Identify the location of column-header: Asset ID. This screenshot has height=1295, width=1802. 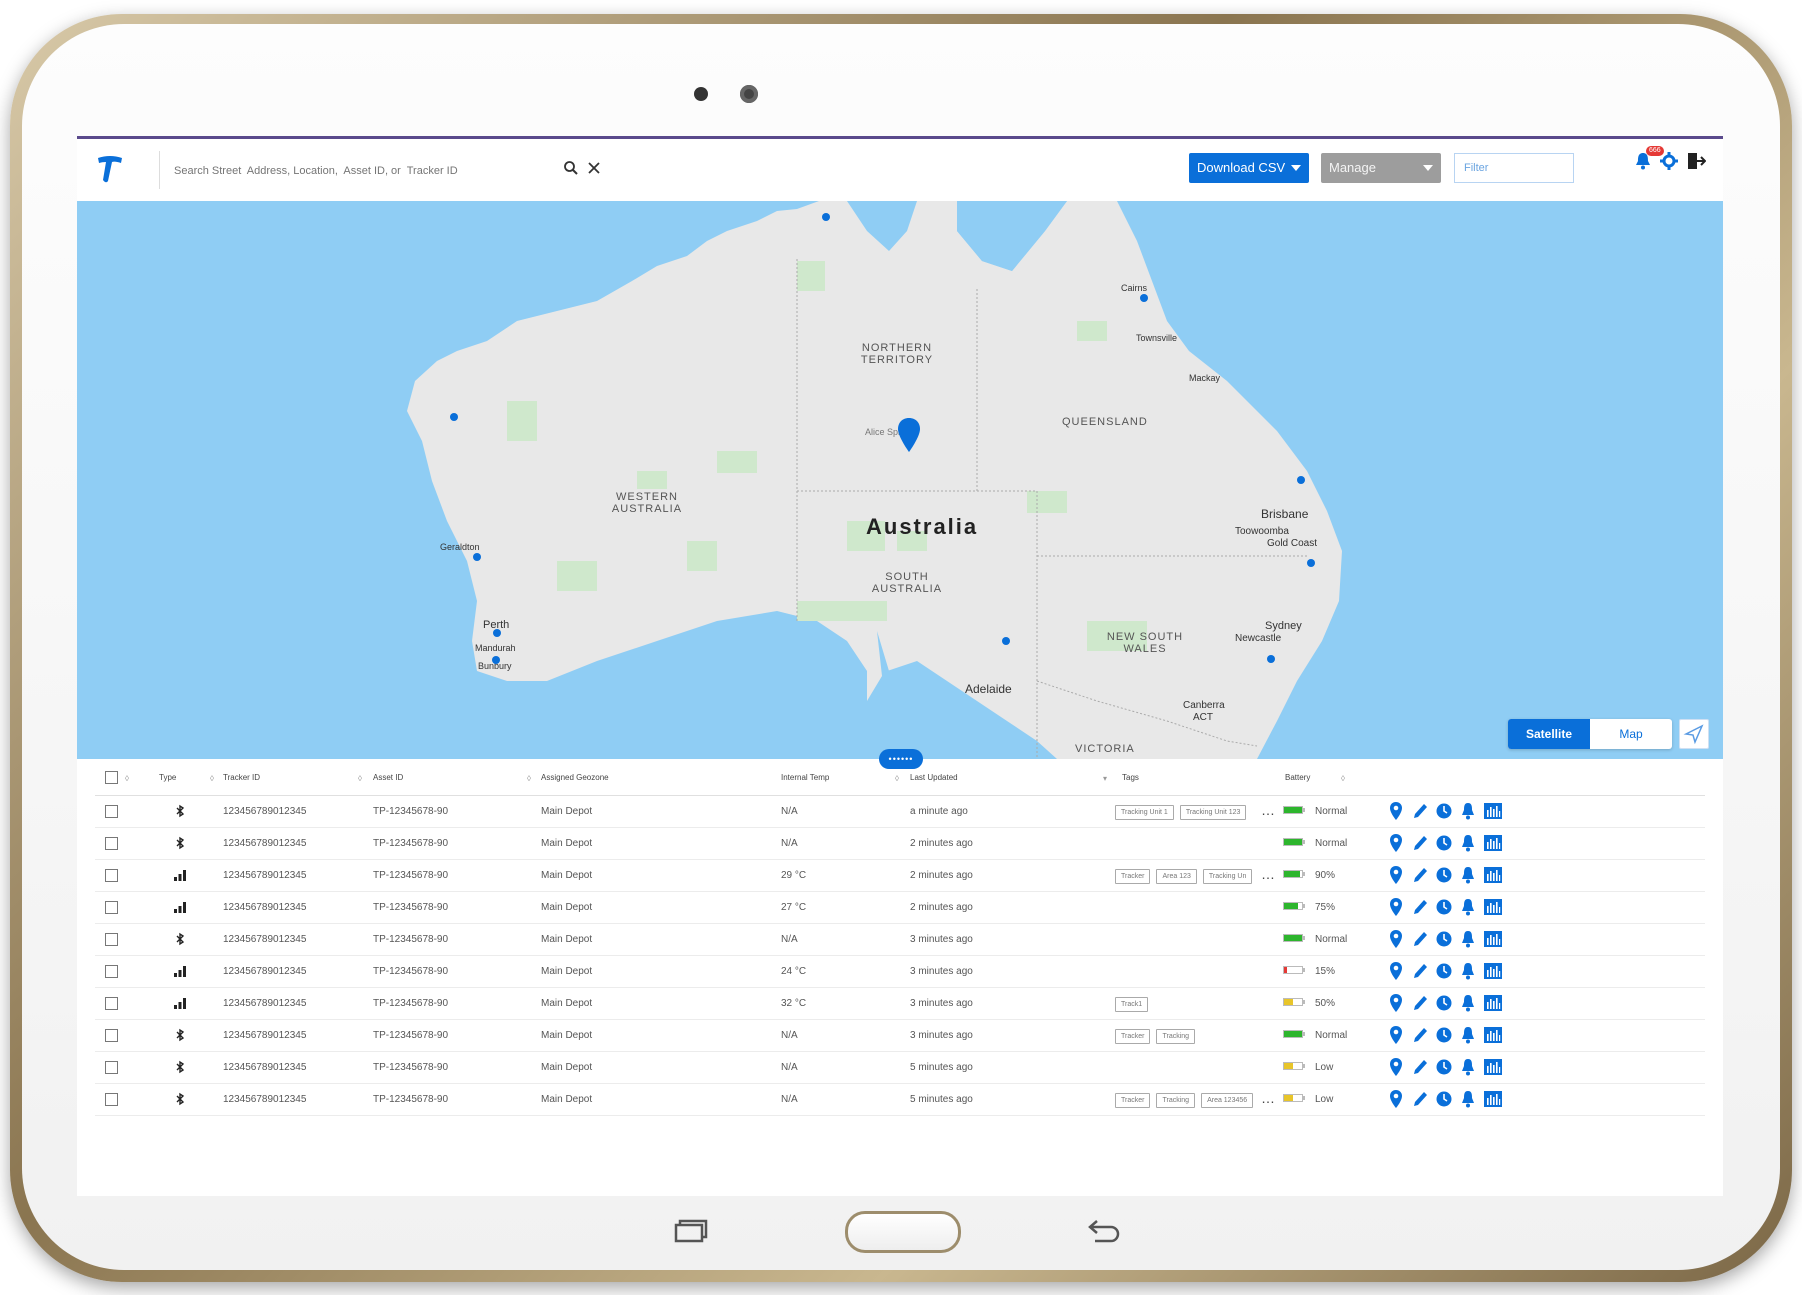
(388, 777).